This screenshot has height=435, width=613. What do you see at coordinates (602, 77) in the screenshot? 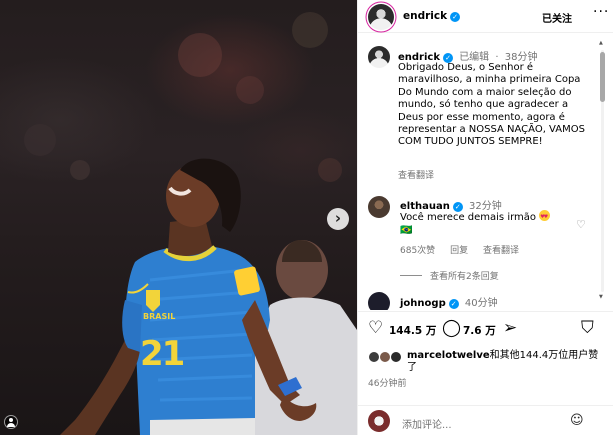
I see `scrollbar-thumb` at bounding box center [602, 77].